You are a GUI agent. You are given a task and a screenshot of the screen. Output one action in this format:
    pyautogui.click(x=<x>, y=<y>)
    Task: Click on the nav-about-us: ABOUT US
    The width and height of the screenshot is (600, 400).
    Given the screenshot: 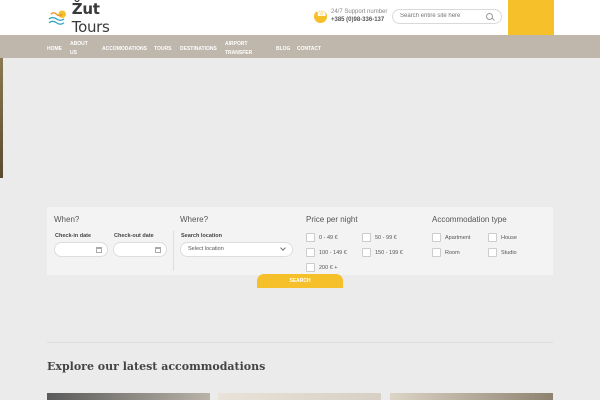 What is the action you would take?
    pyautogui.click(x=80, y=49)
    